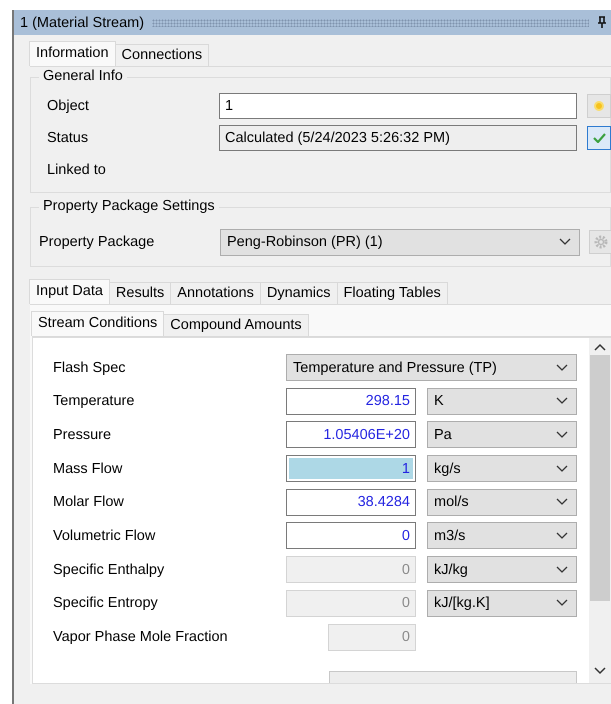 The image size is (611, 704). I want to click on unit-dropdown: mol/s, so click(502, 502).